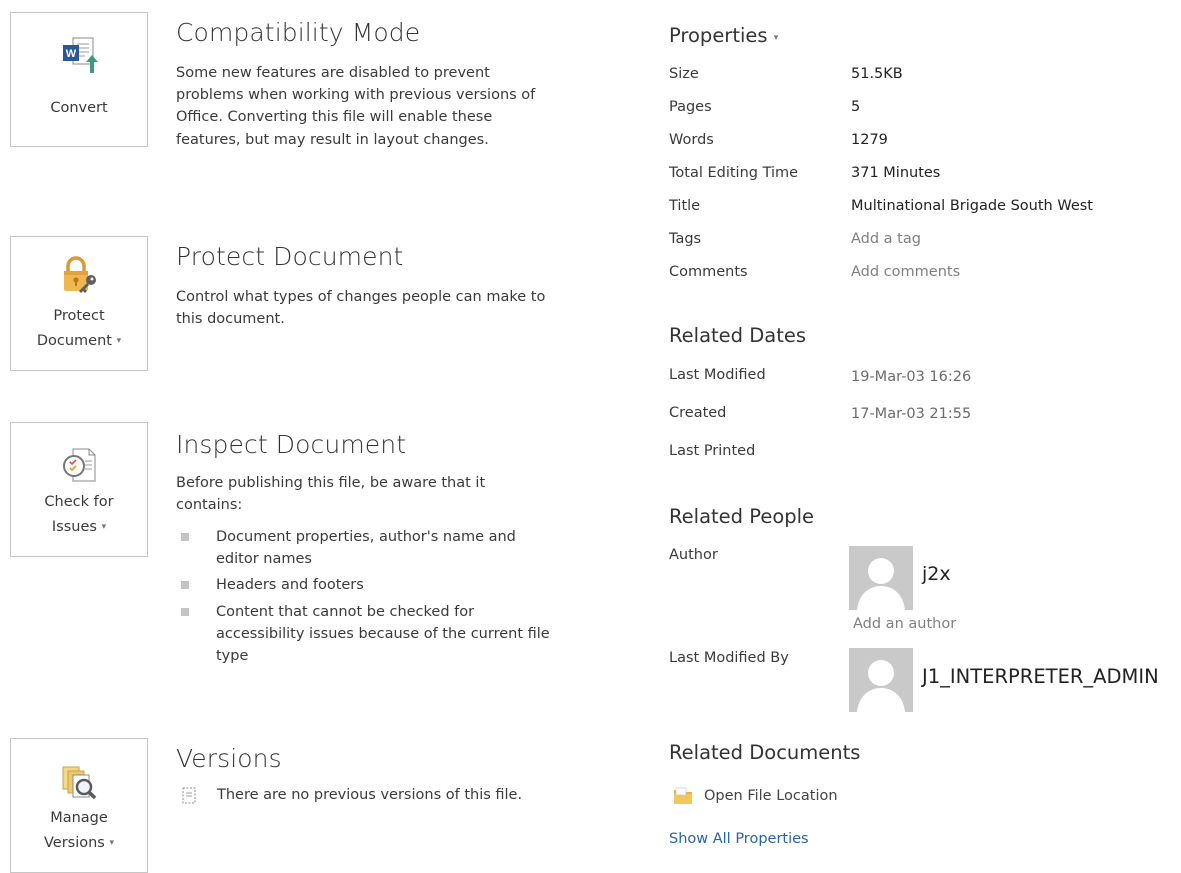 This screenshot has width=1181, height=873. Describe the element at coordinates (698, 413) in the screenshot. I see `date-label-created: Created` at that location.